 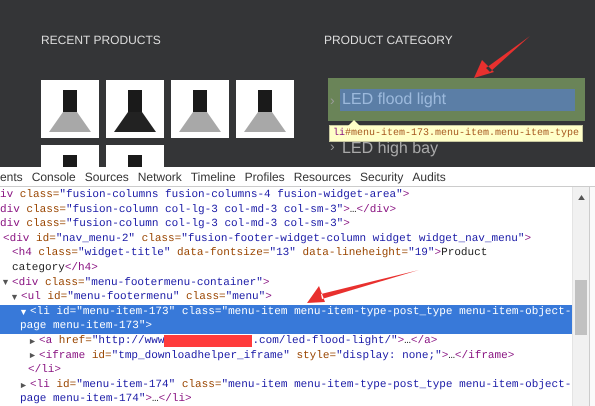 What do you see at coordinates (286, 224) in the screenshot?
I see `dom-node-line: div class="fusion-column col-lg-3 col-md-3 col-sm-3">` at bounding box center [286, 224].